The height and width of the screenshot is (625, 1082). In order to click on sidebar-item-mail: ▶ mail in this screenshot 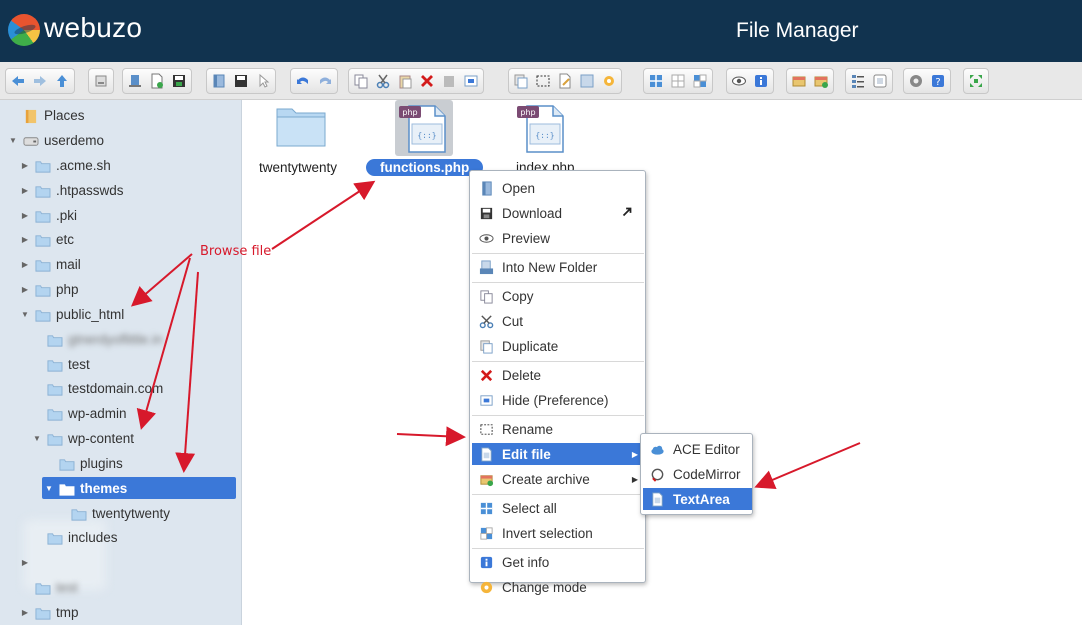, I will do `click(50, 264)`.